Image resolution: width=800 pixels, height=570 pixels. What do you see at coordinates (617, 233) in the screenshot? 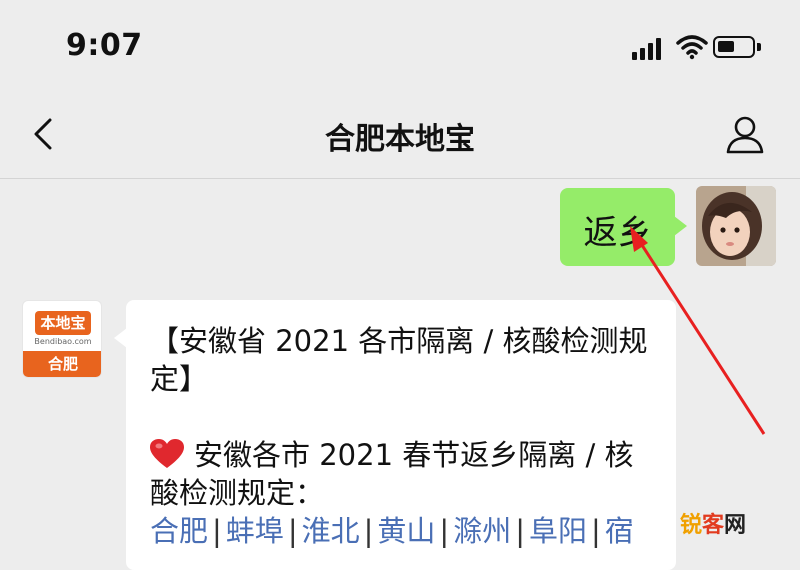
I see `sent-message-text: 返乡` at bounding box center [617, 233].